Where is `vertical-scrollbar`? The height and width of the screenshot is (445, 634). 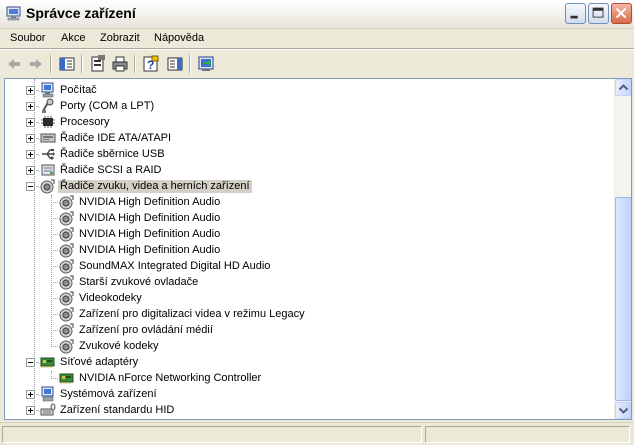
vertical-scrollbar is located at coordinates (622, 249).